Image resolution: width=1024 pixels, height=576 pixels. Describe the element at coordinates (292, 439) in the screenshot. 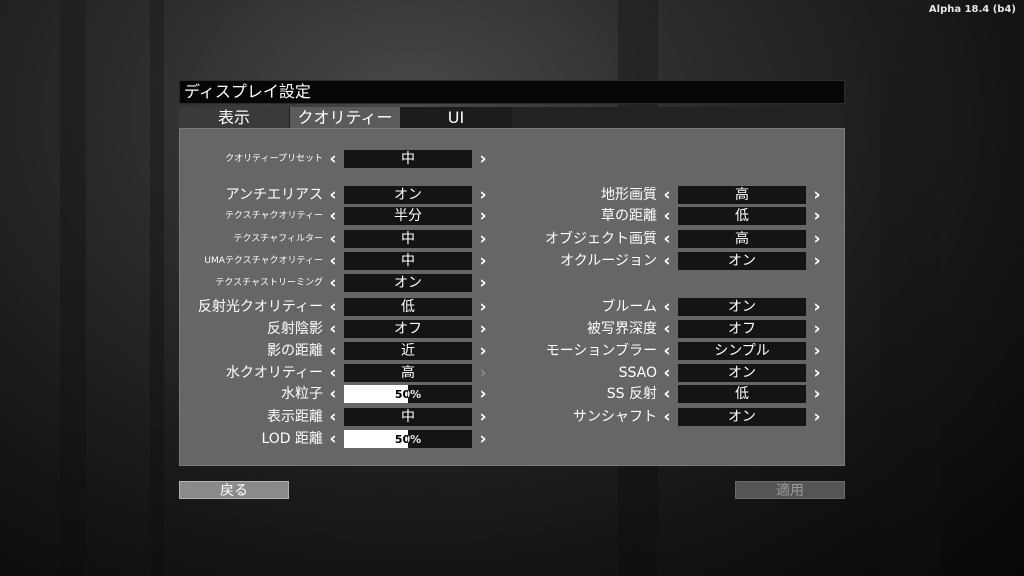

I see `setting-label: LOD 距離` at that location.